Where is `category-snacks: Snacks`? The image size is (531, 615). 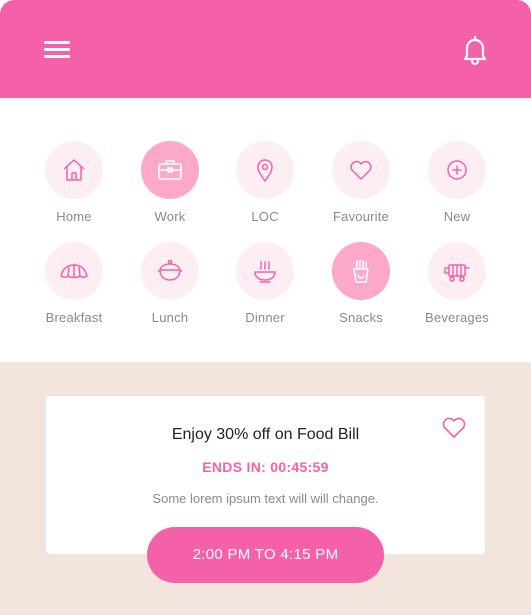 category-snacks: Snacks is located at coordinates (361, 287).